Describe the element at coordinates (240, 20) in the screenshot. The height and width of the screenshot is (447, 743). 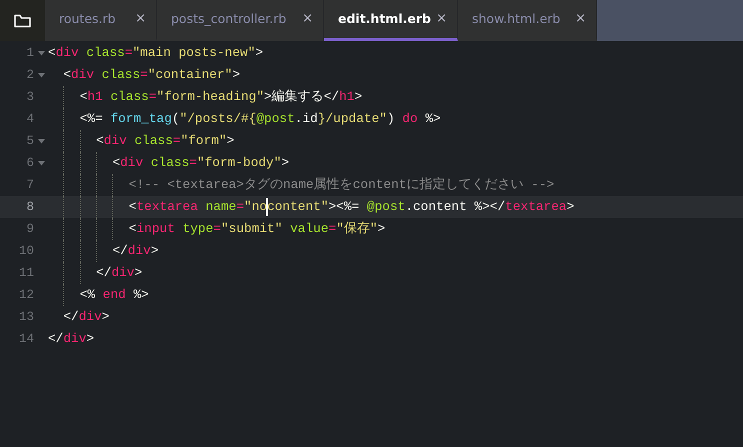
I see `file-tab: posts_controller.rb ×` at that location.